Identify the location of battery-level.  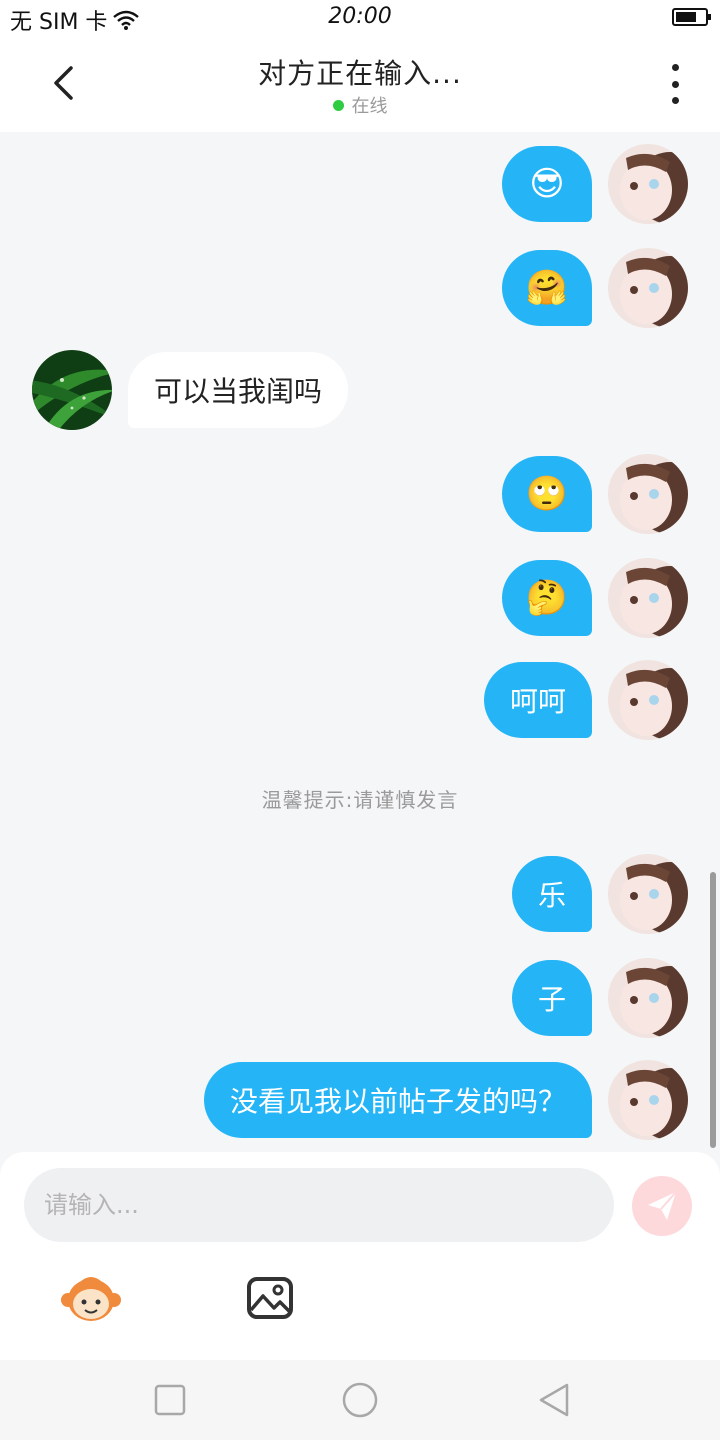
(686, 17).